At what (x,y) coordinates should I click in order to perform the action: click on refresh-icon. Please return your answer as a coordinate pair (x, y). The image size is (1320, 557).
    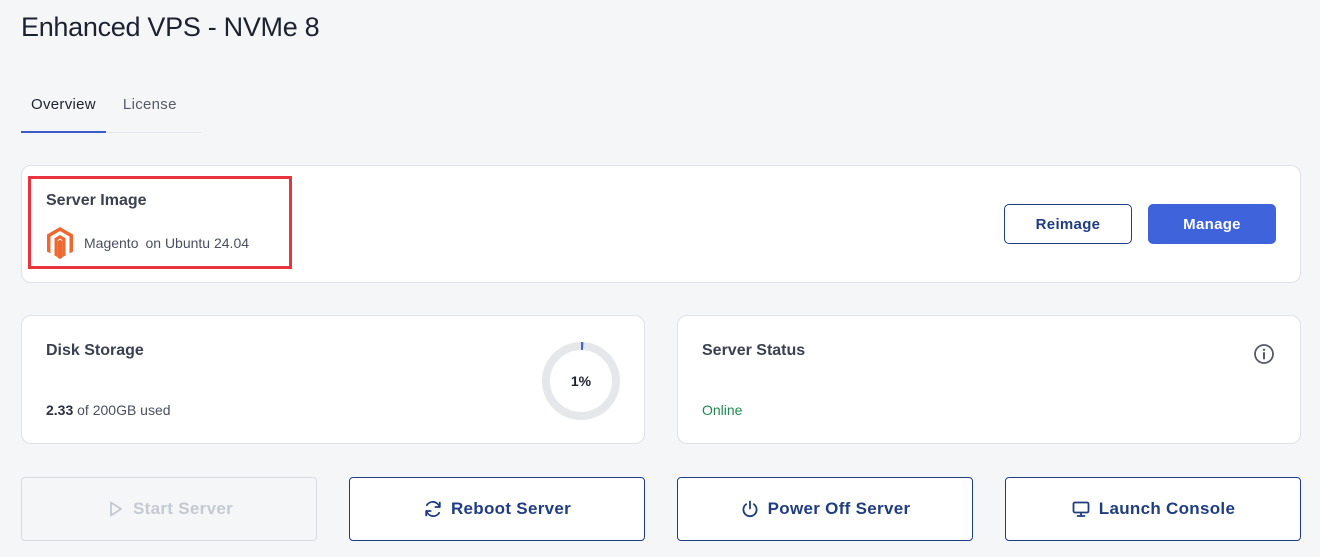
    Looking at the image, I should click on (433, 509).